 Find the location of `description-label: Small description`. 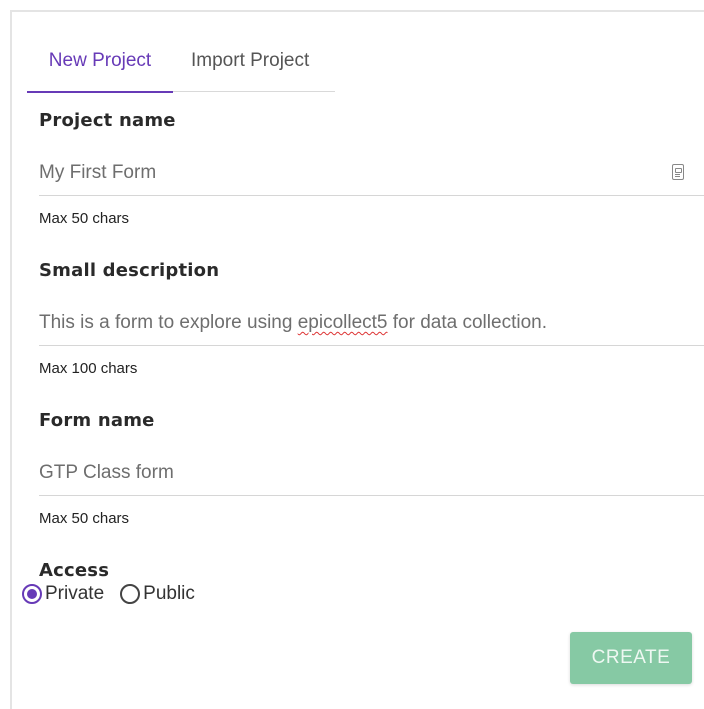

description-label: Small description is located at coordinates (129, 270).